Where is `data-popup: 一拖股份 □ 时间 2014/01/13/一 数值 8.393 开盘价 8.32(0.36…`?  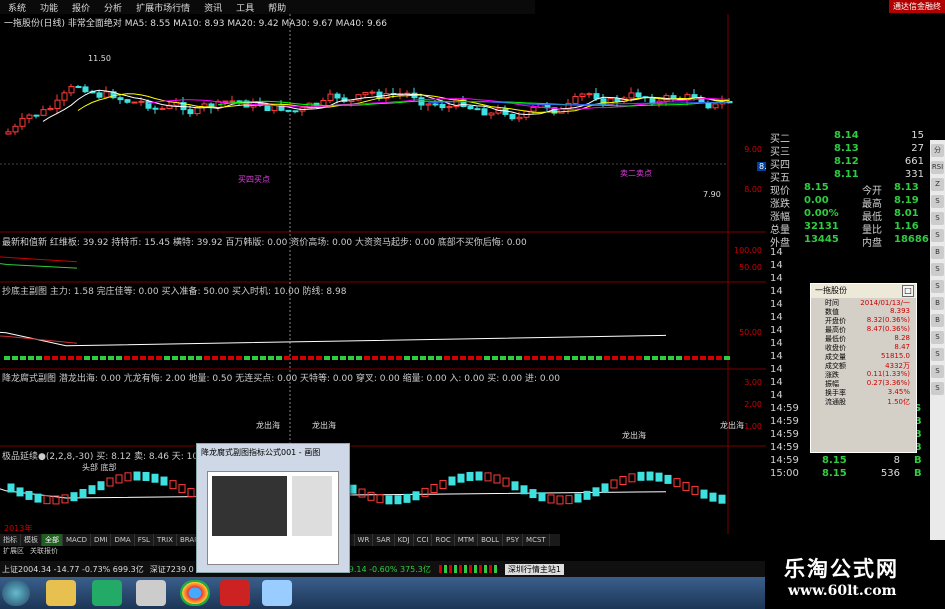 data-popup: 一拖股份 □ 时间 2014/01/13/一 数值 8.393 开盘价 8.32(0.36… is located at coordinates (863, 368).